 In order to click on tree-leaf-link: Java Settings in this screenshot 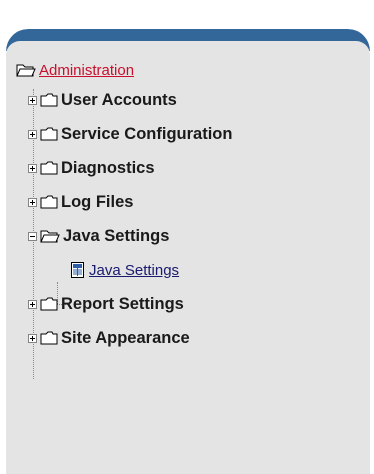, I will do `click(134, 270)`.